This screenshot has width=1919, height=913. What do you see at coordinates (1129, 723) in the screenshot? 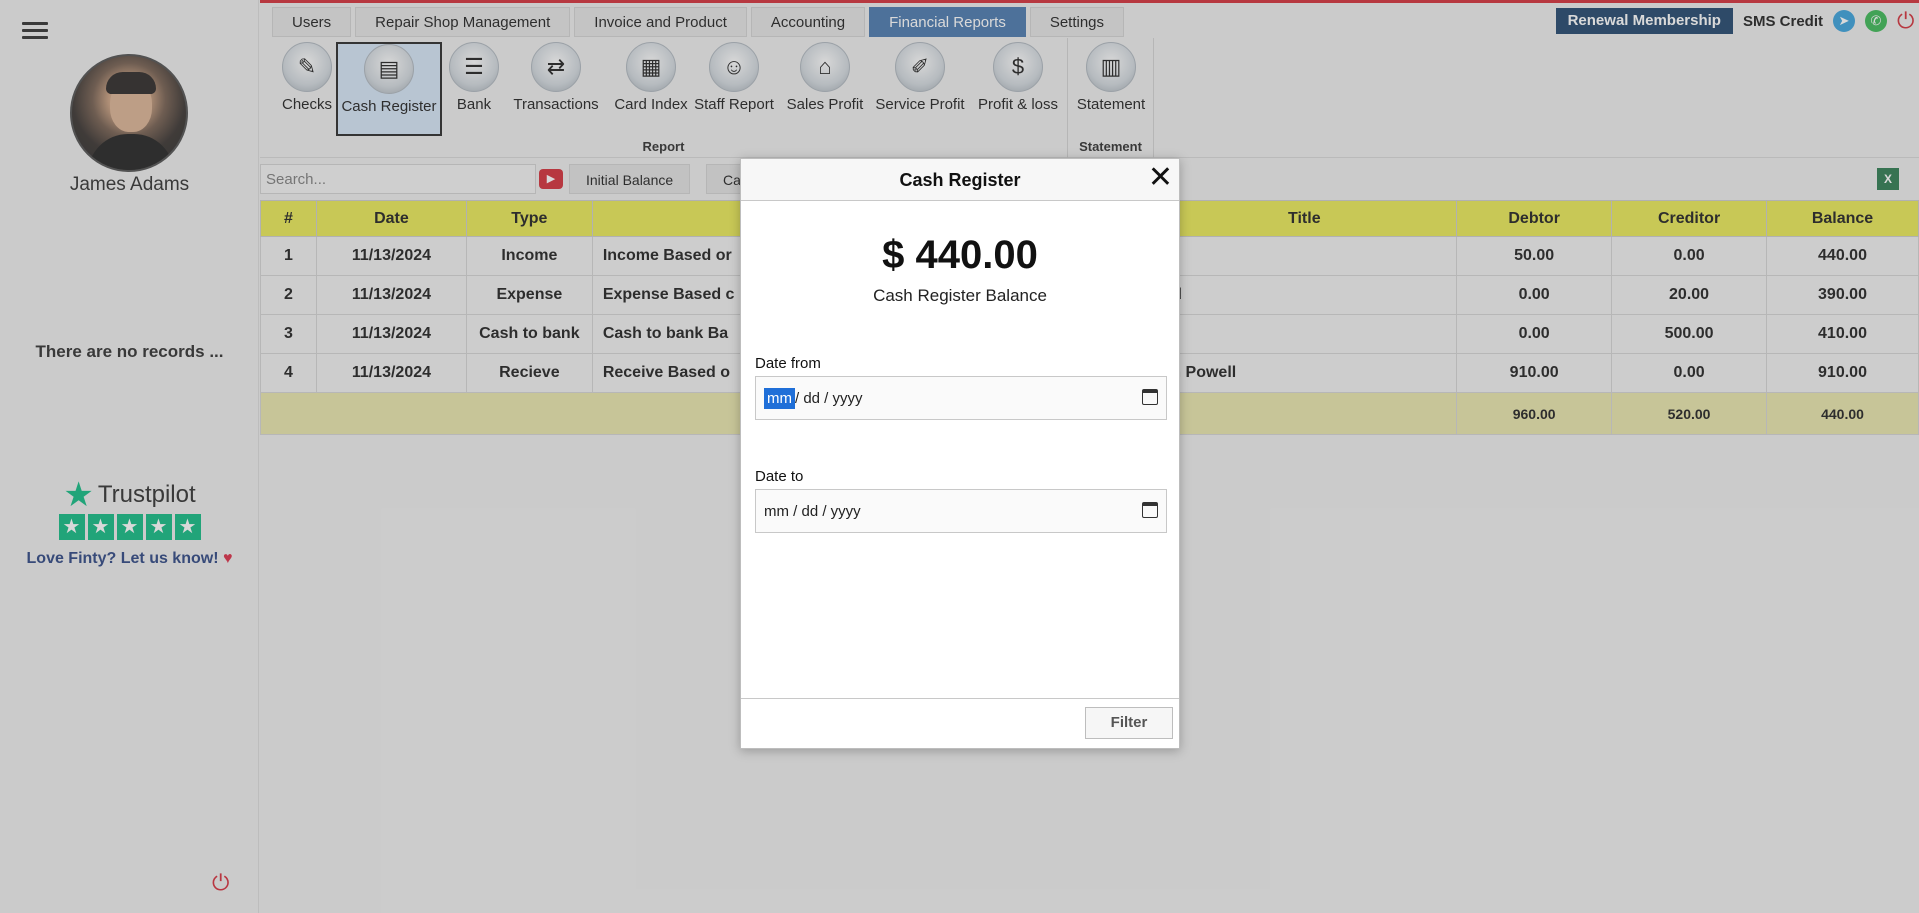
I see `filter-button: Filter` at bounding box center [1129, 723].